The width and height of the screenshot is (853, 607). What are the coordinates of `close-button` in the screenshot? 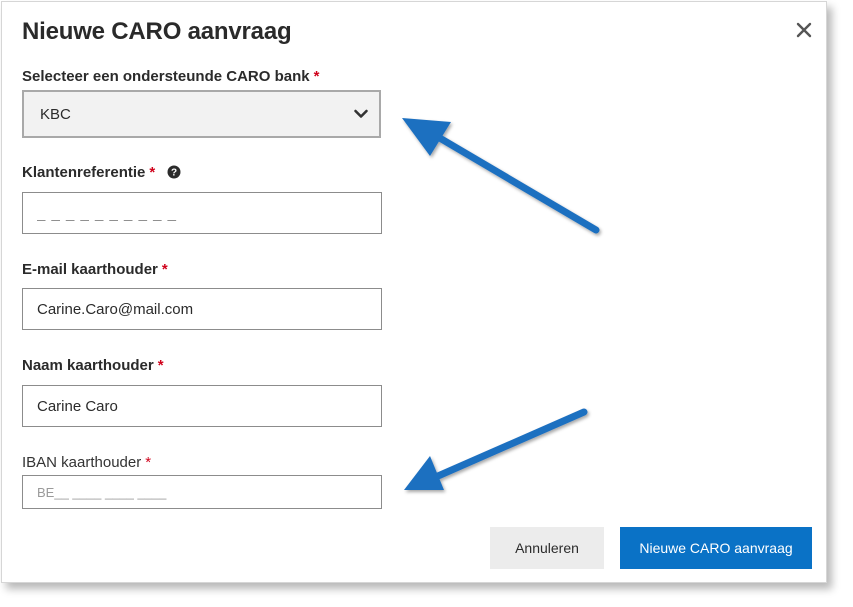 It's located at (804, 30).